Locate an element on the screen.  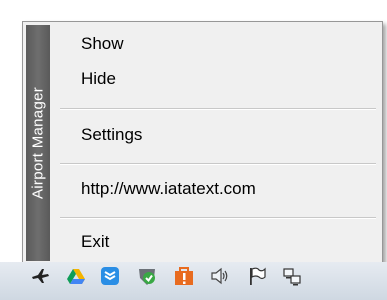
dropbox-icon is located at coordinates (110, 276).